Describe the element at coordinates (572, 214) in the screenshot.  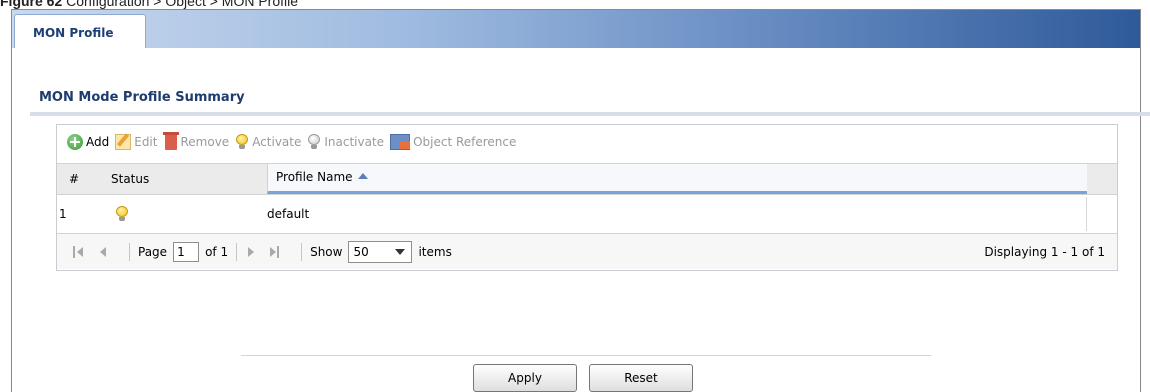
I see `table-row: 1 default` at that location.